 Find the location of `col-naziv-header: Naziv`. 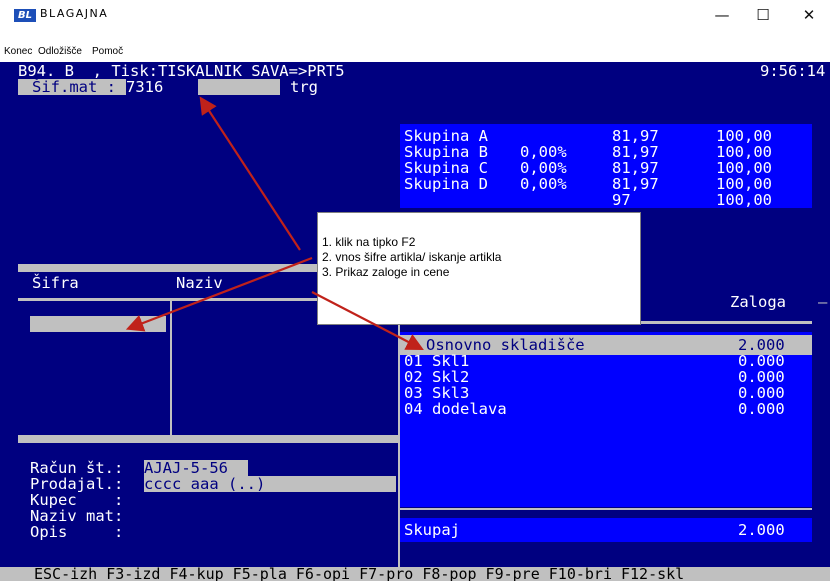

col-naziv-header: Naziv is located at coordinates (199, 283).